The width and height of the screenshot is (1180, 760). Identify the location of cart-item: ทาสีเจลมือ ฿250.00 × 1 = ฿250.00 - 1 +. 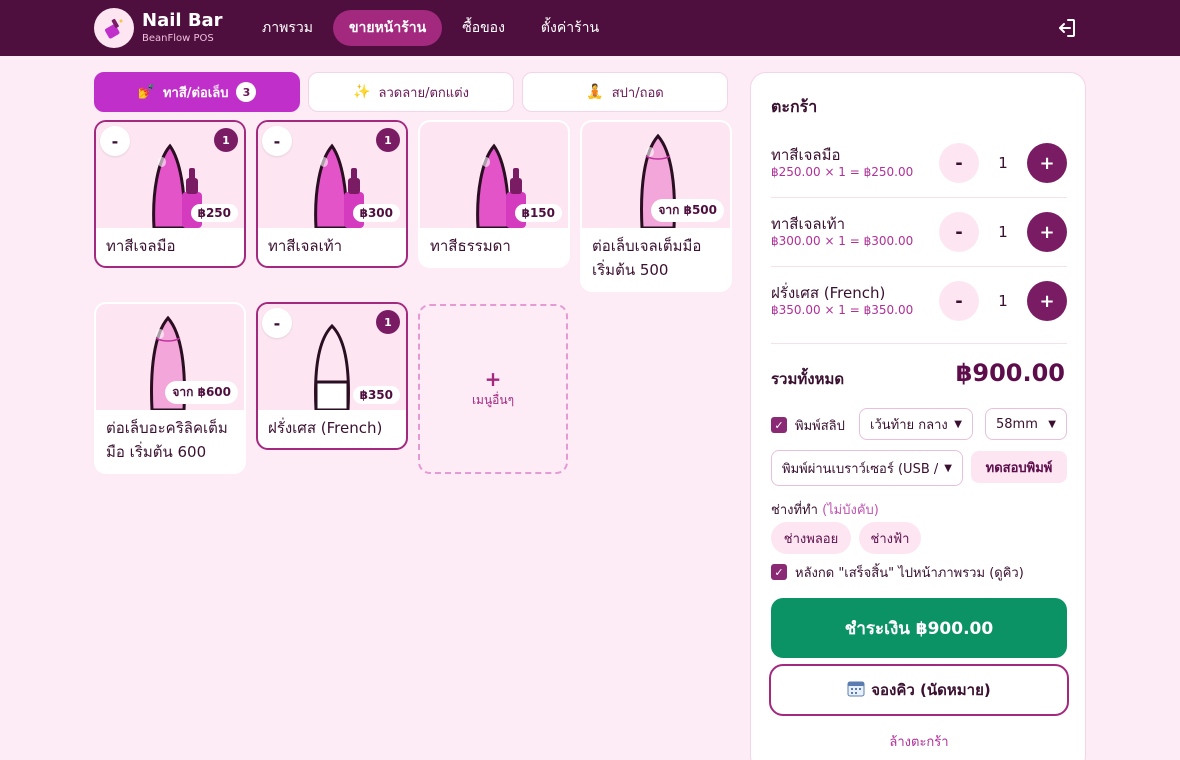
(919, 173).